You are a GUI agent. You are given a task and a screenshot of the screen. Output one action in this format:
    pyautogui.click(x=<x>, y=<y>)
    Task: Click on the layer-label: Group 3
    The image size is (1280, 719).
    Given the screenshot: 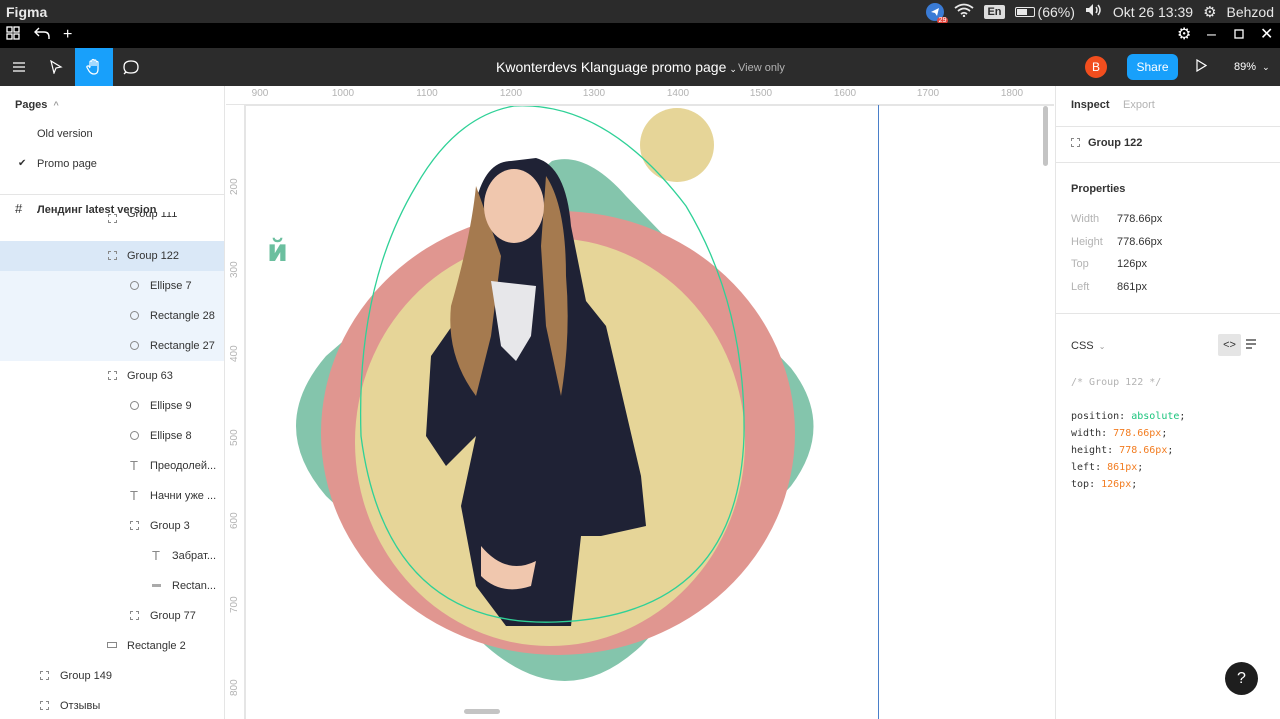 What is the action you would take?
    pyautogui.click(x=170, y=526)
    